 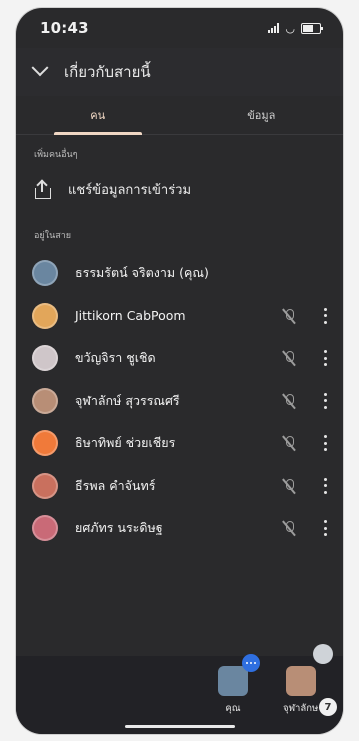 I want to click on panel-header: เกี่ยวกับสายนี้, so click(x=179, y=72).